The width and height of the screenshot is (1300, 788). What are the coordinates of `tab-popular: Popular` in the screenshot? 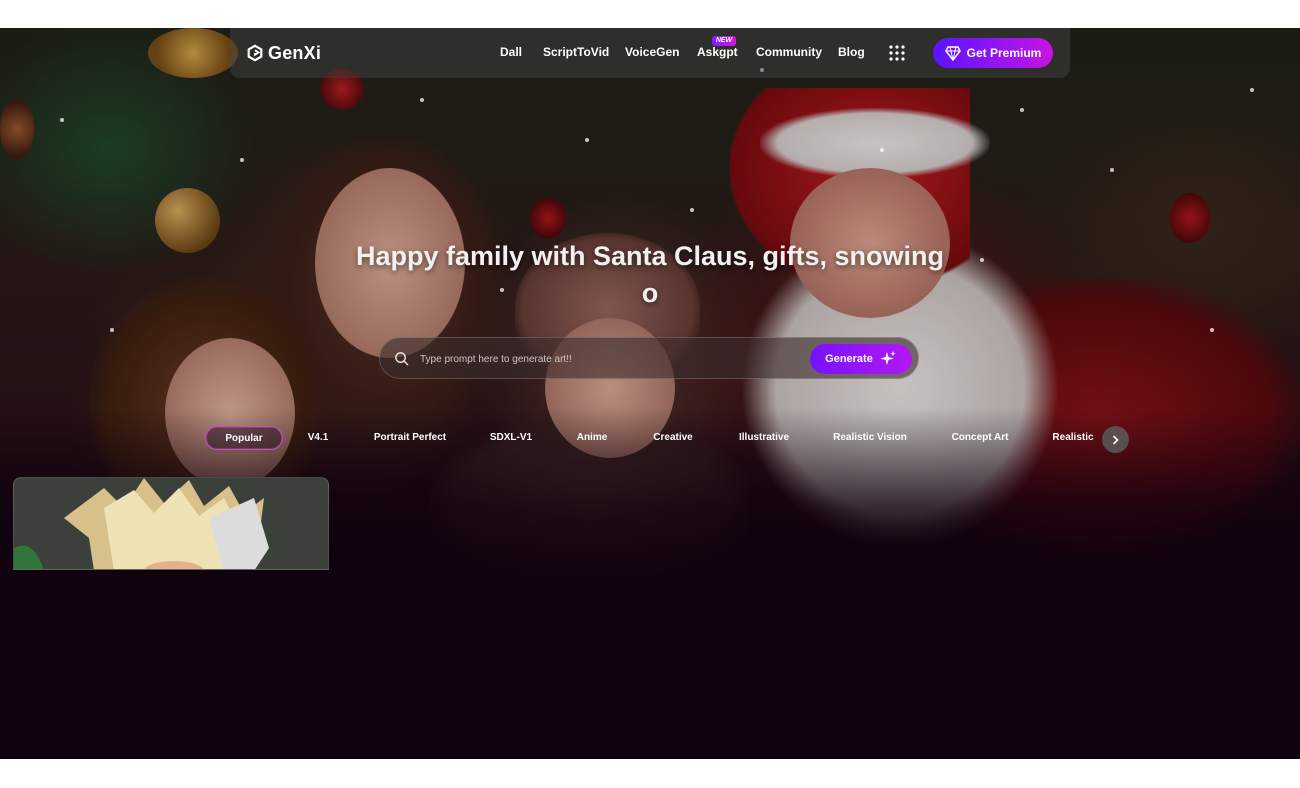 It's located at (244, 438).